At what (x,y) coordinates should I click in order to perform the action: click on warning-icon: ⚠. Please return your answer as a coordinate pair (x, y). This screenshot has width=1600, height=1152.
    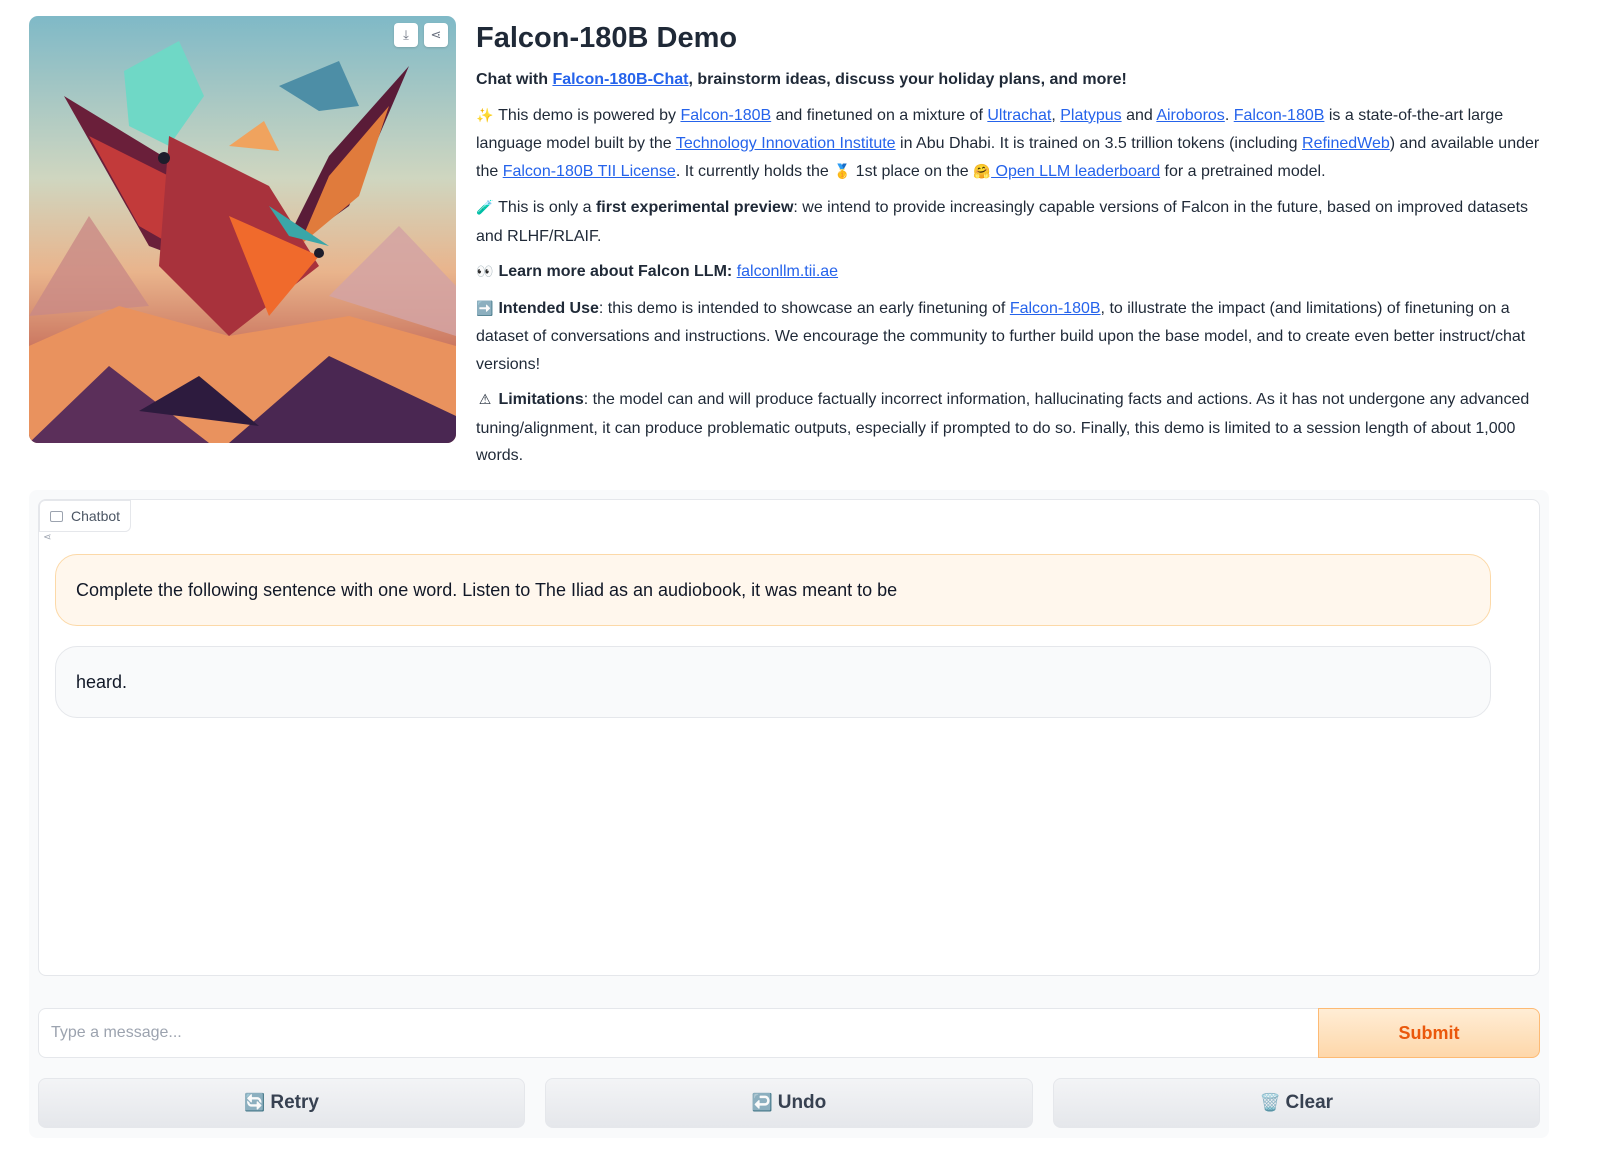
    Looking at the image, I should click on (485, 400).